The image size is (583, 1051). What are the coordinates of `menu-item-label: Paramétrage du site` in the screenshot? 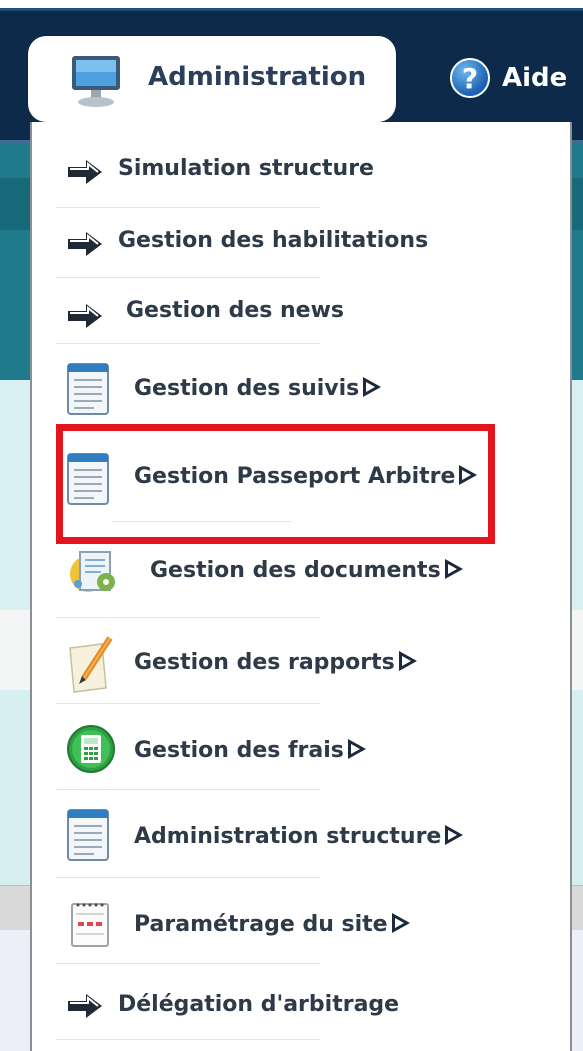 It's located at (272, 924).